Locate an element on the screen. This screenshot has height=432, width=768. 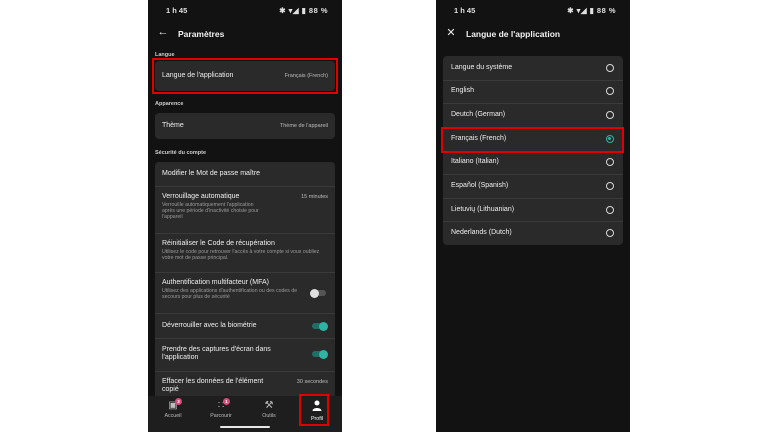
page-title: Langue de l'application is located at coordinates (513, 34).